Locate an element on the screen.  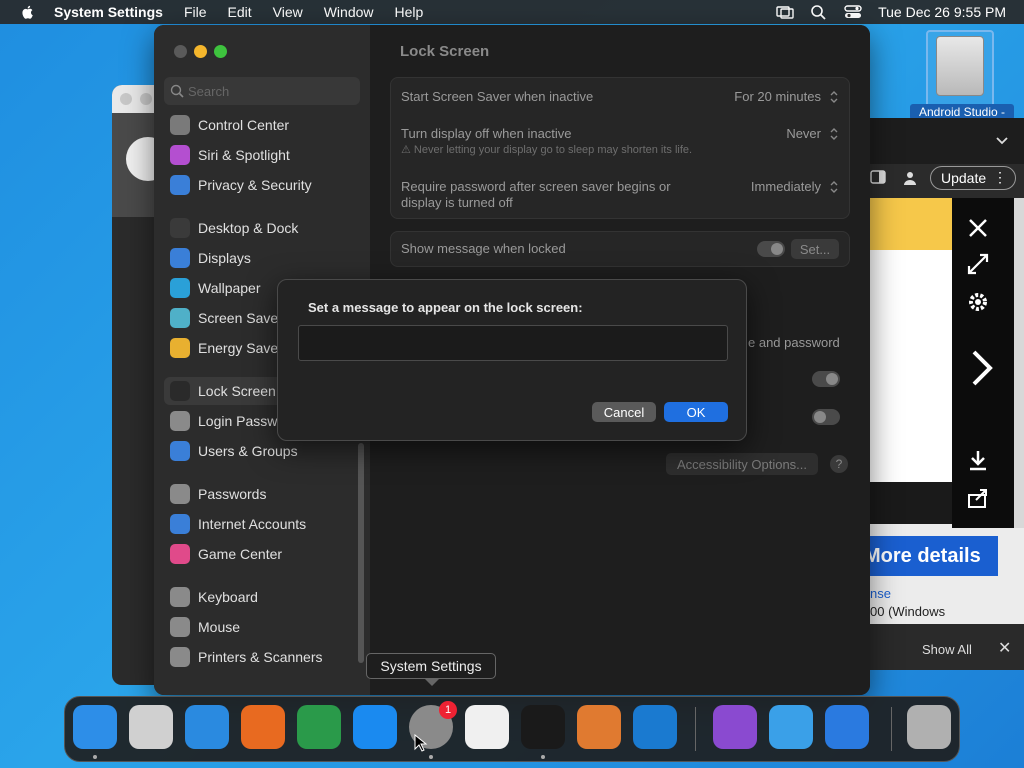
profile-icon is located at coordinates (910, 178).